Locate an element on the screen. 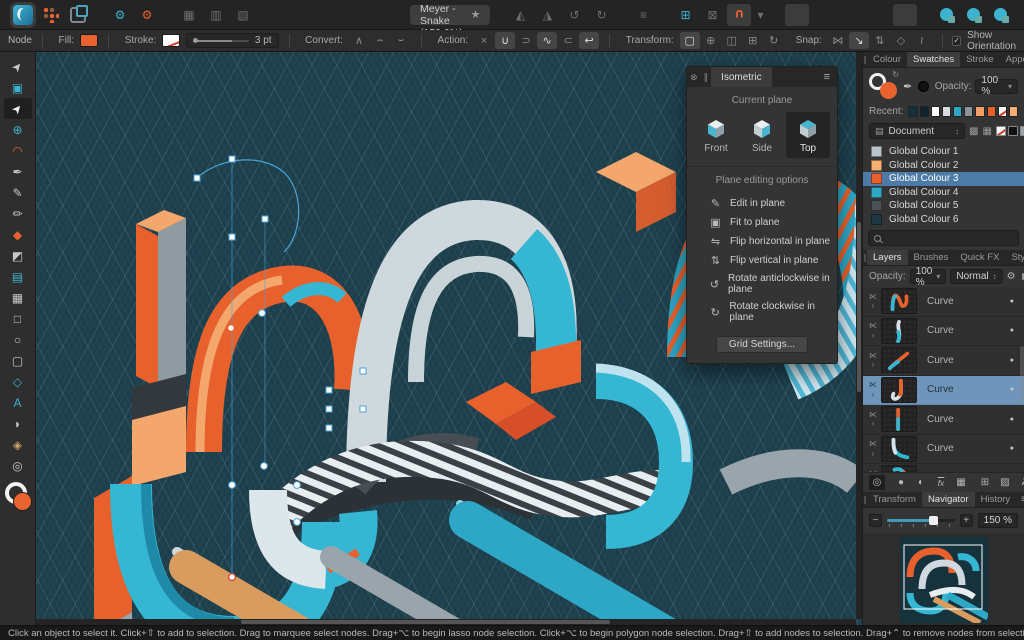 This screenshot has width=1024, height=640. view-tool: ◈ is located at coordinates (18, 444).